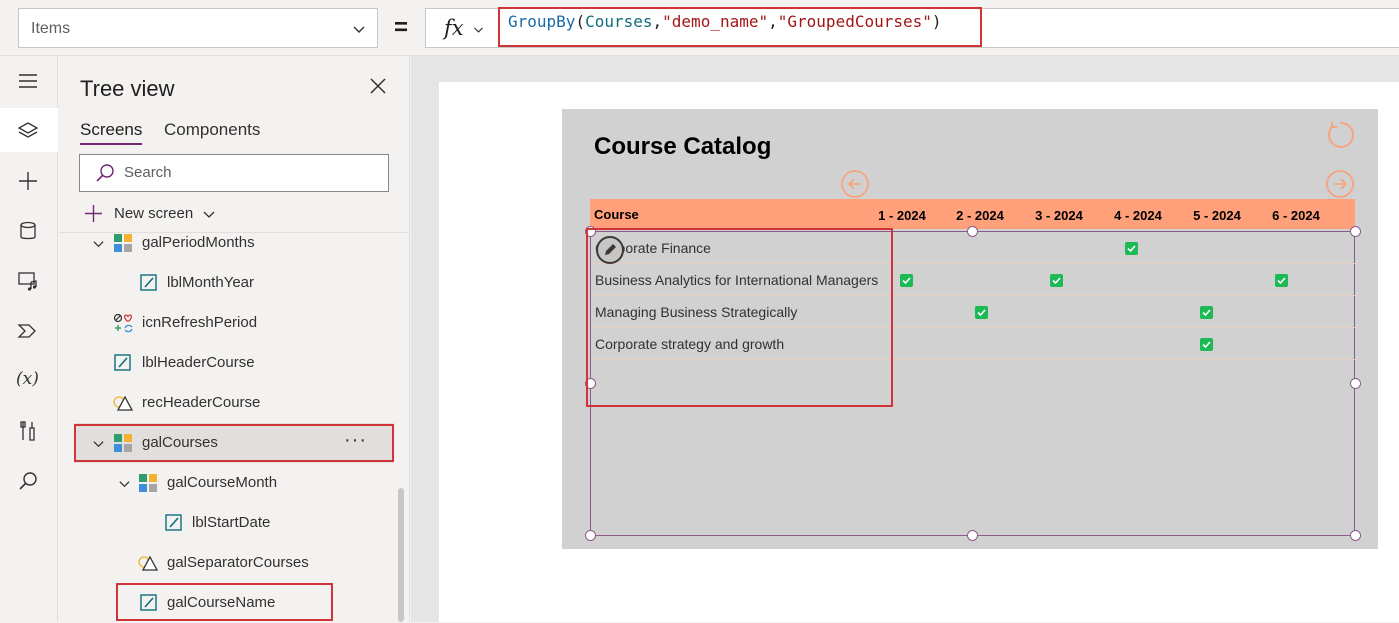 The height and width of the screenshot is (623, 1399). Describe the element at coordinates (1340, 184) in the screenshot. I see `arrow-right-icon` at that location.